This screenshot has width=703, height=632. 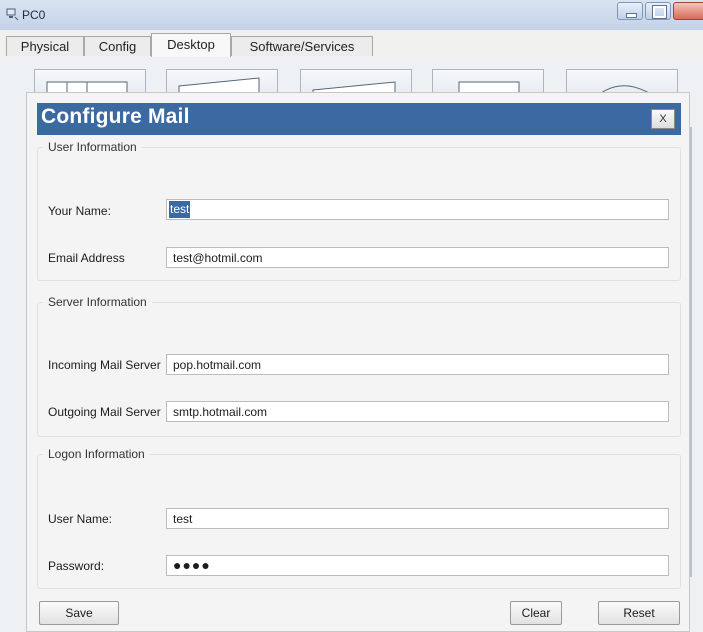 I want to click on dialog-header: Configure Mail X, so click(x=359, y=119).